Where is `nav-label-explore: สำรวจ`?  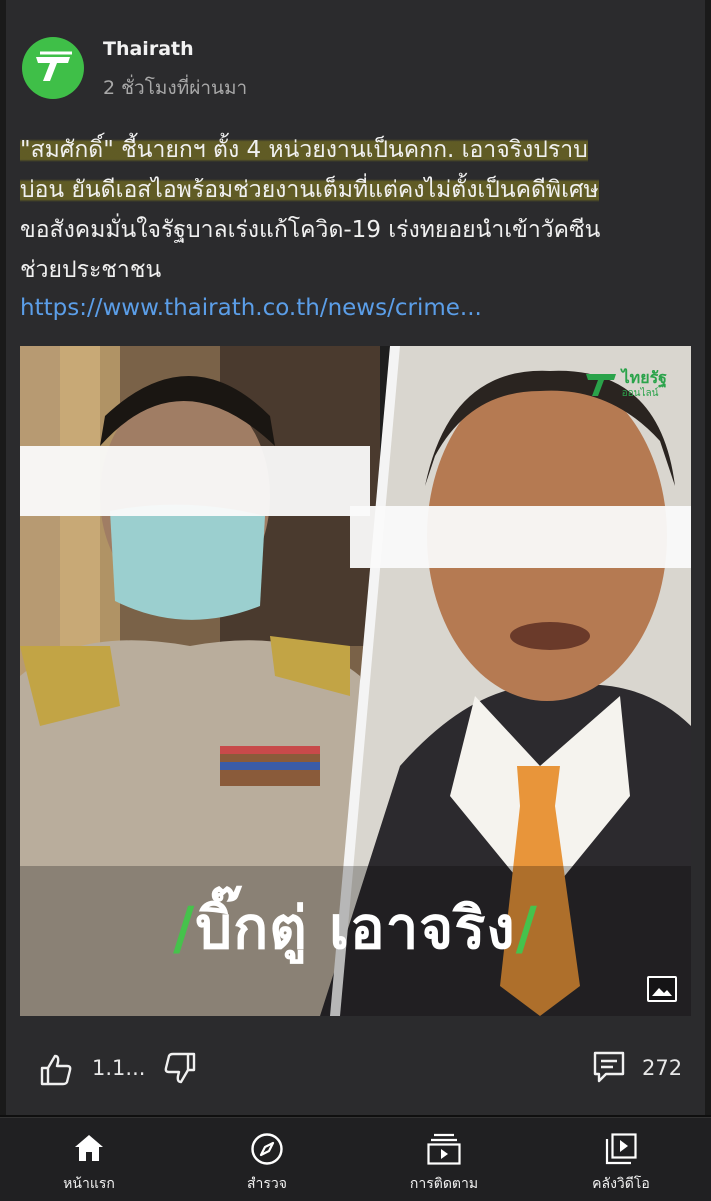 nav-label-explore: สำรวจ is located at coordinates (267, 1184).